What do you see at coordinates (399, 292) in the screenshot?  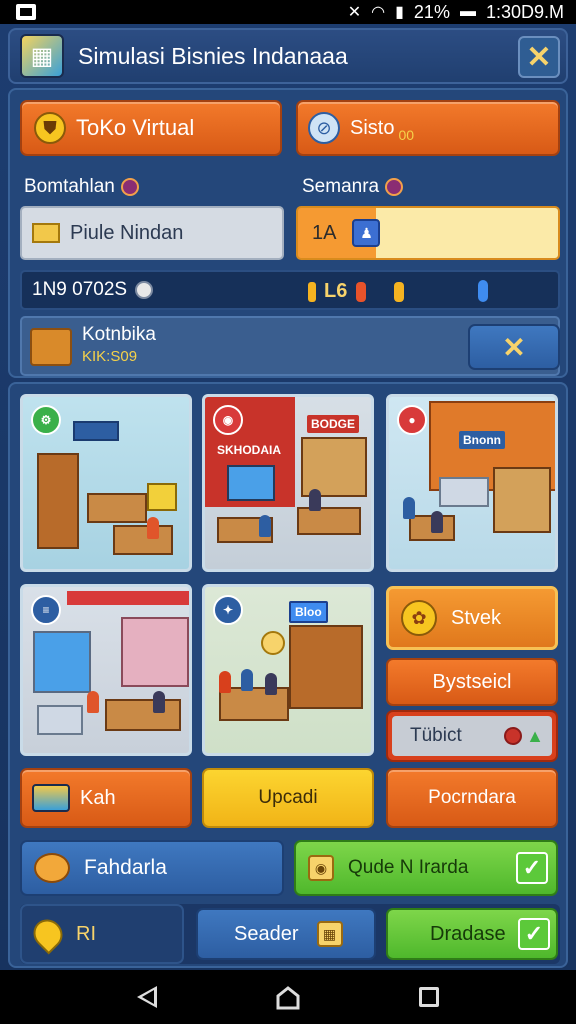 I see `stat-bar-yellow` at bounding box center [399, 292].